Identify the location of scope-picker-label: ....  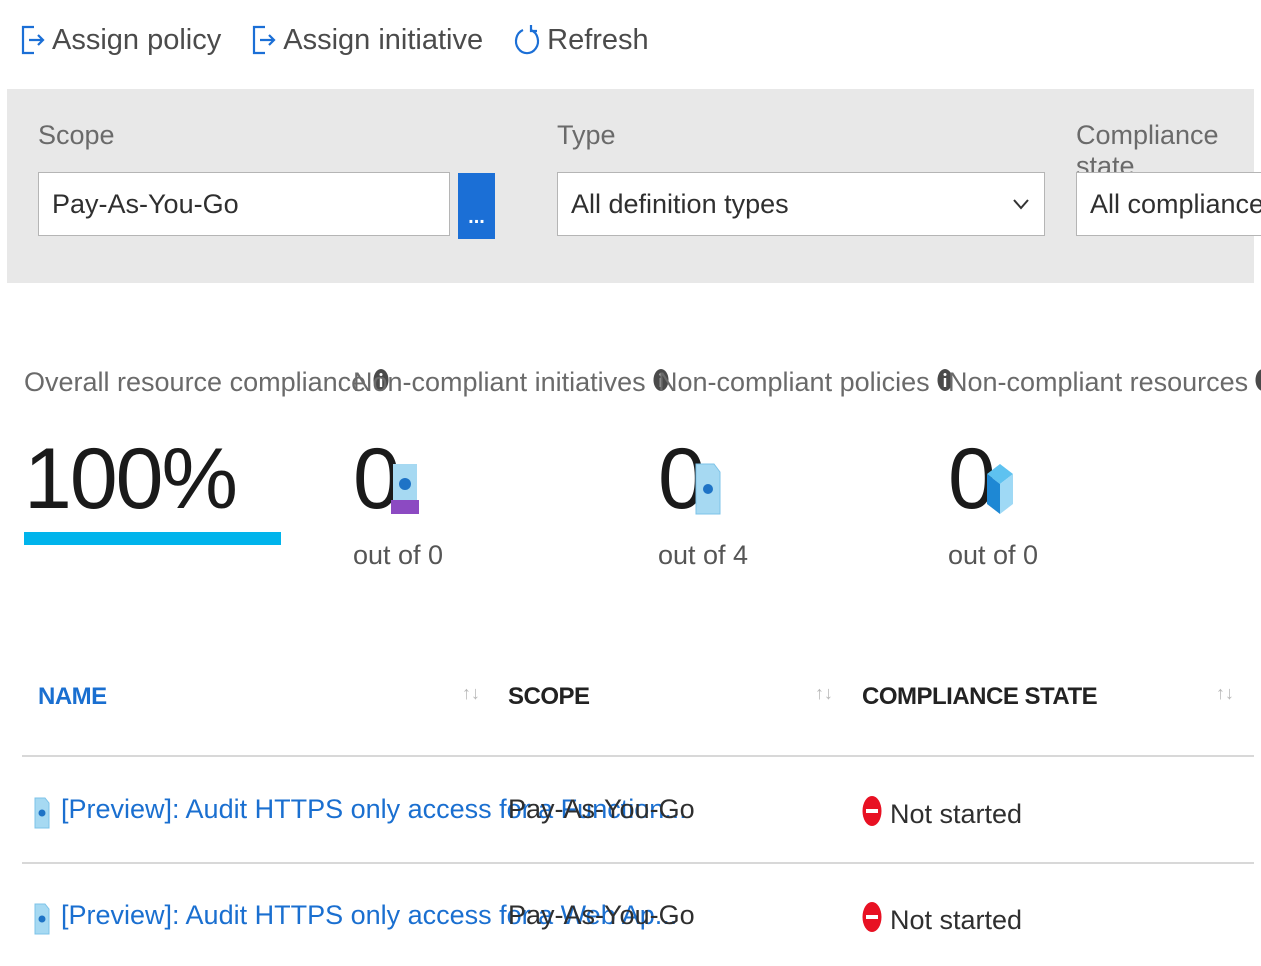
(476, 217).